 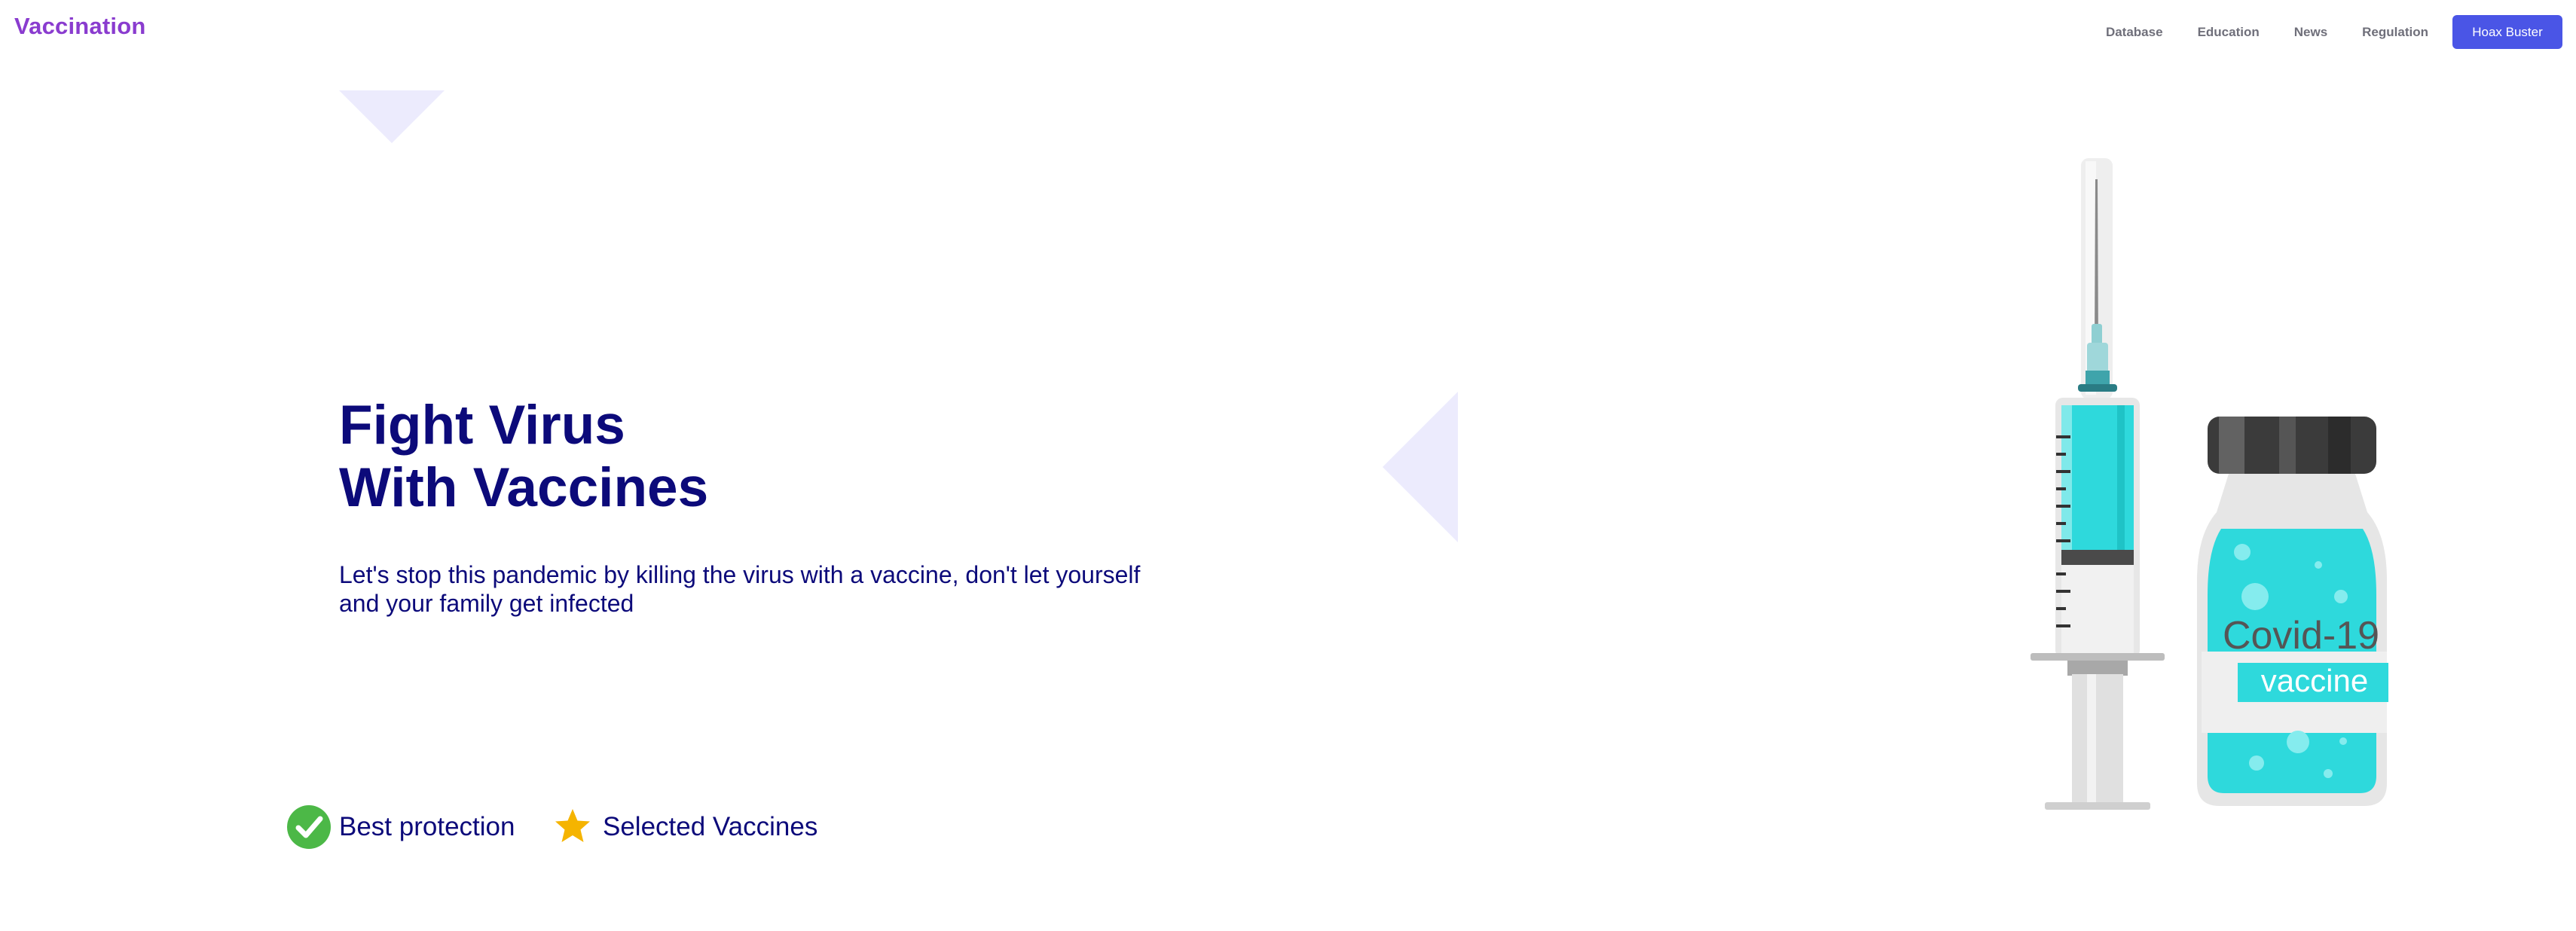 I want to click on feature-label: Best protection, so click(x=427, y=826).